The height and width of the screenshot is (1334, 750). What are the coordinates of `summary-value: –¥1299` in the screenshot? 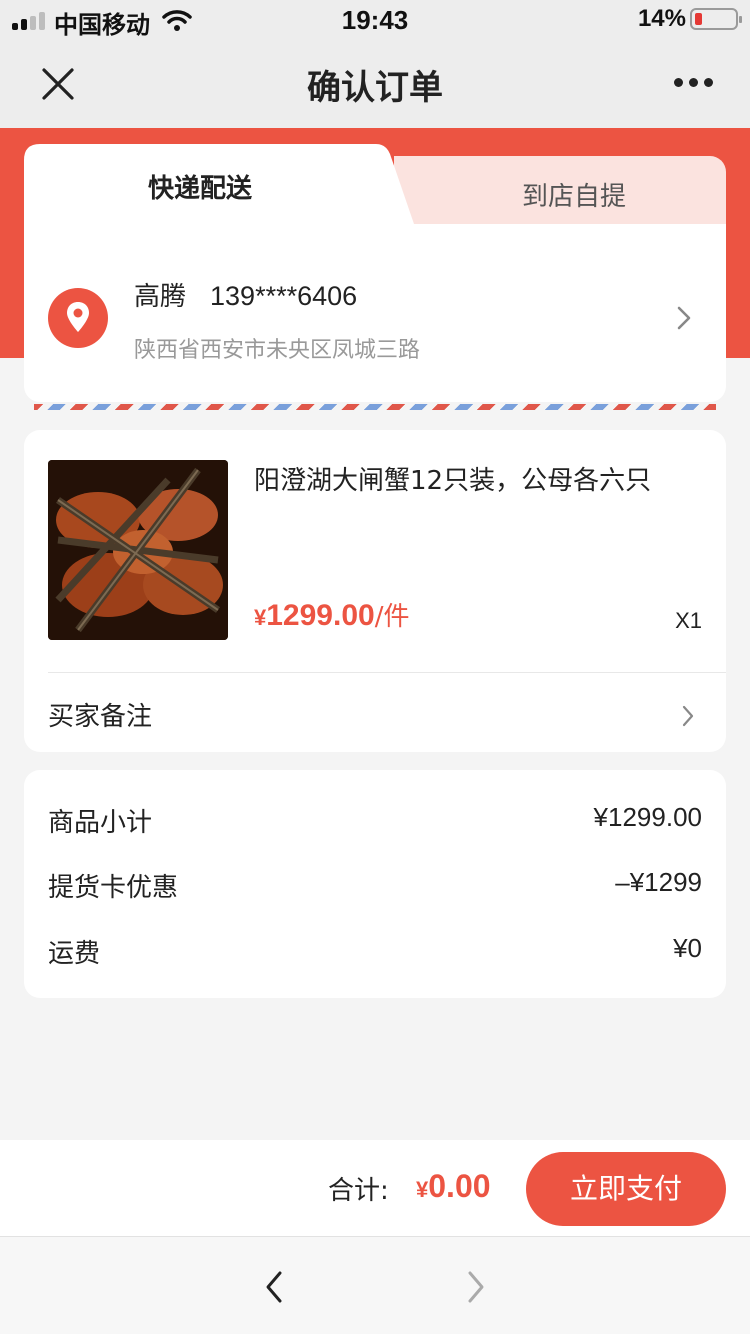 It's located at (658, 882).